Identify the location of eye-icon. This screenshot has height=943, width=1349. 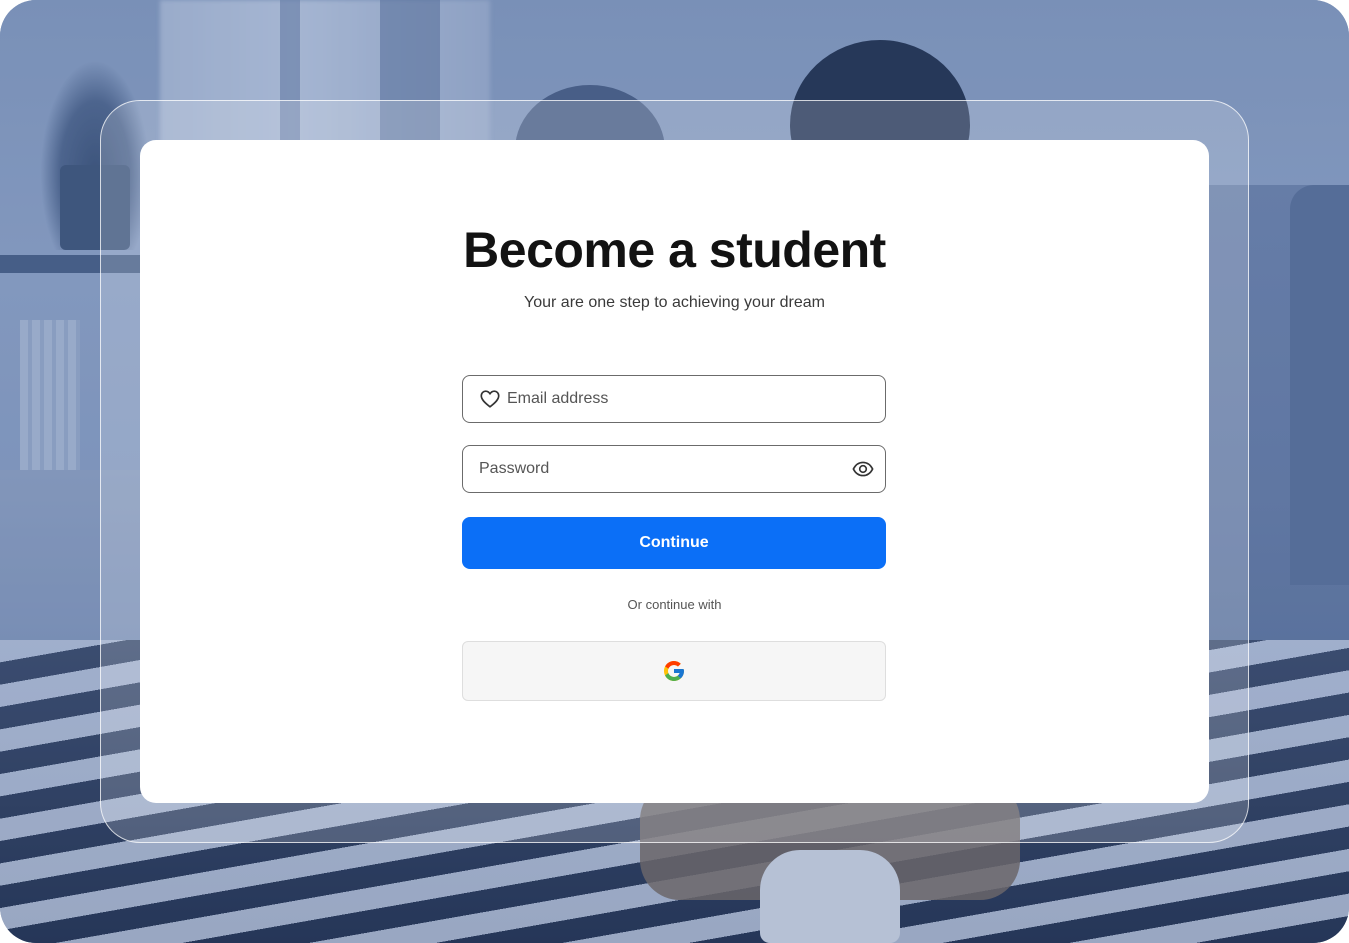
(862, 469).